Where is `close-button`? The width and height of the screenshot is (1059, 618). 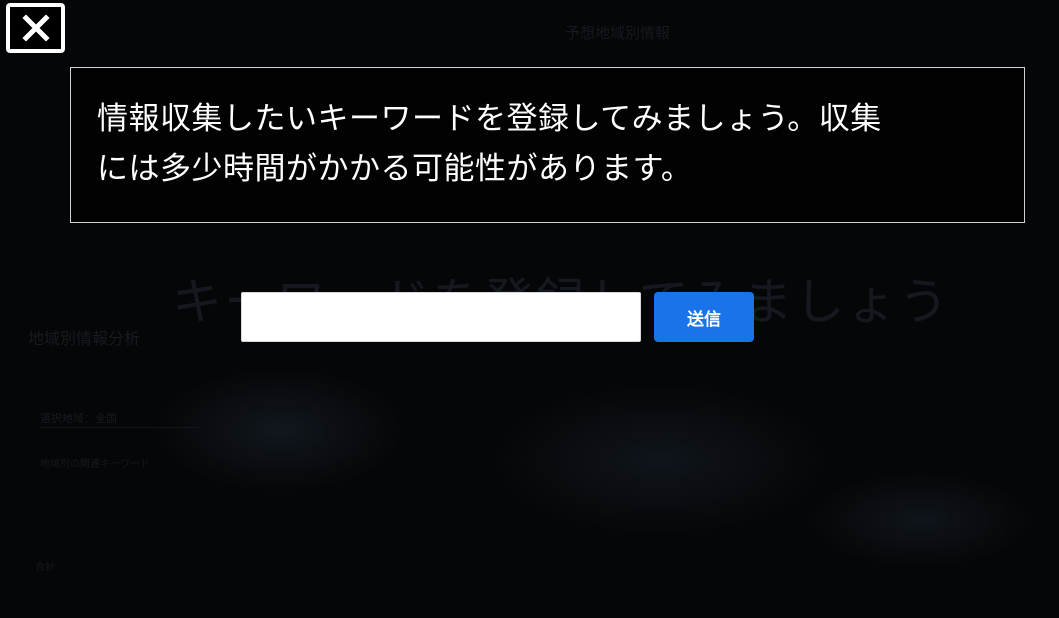
close-button is located at coordinates (35, 28).